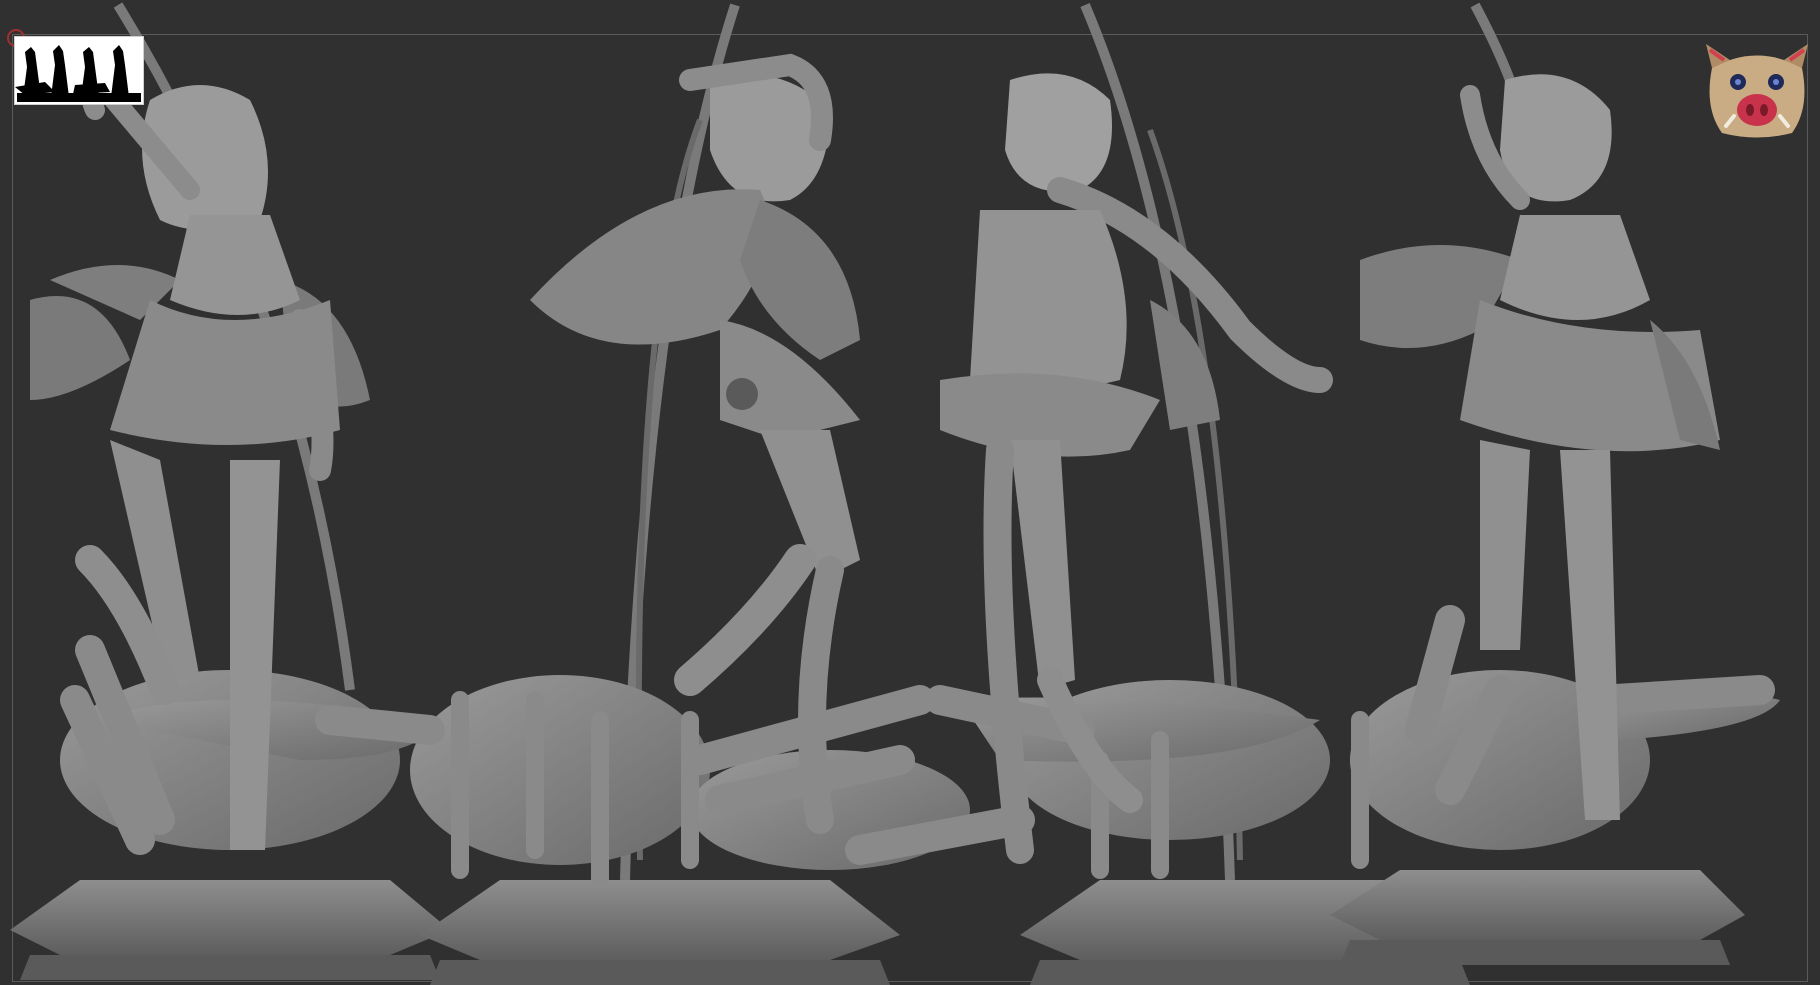 This screenshot has height=985, width=1820. I want to click on bases, so click(877, 927).